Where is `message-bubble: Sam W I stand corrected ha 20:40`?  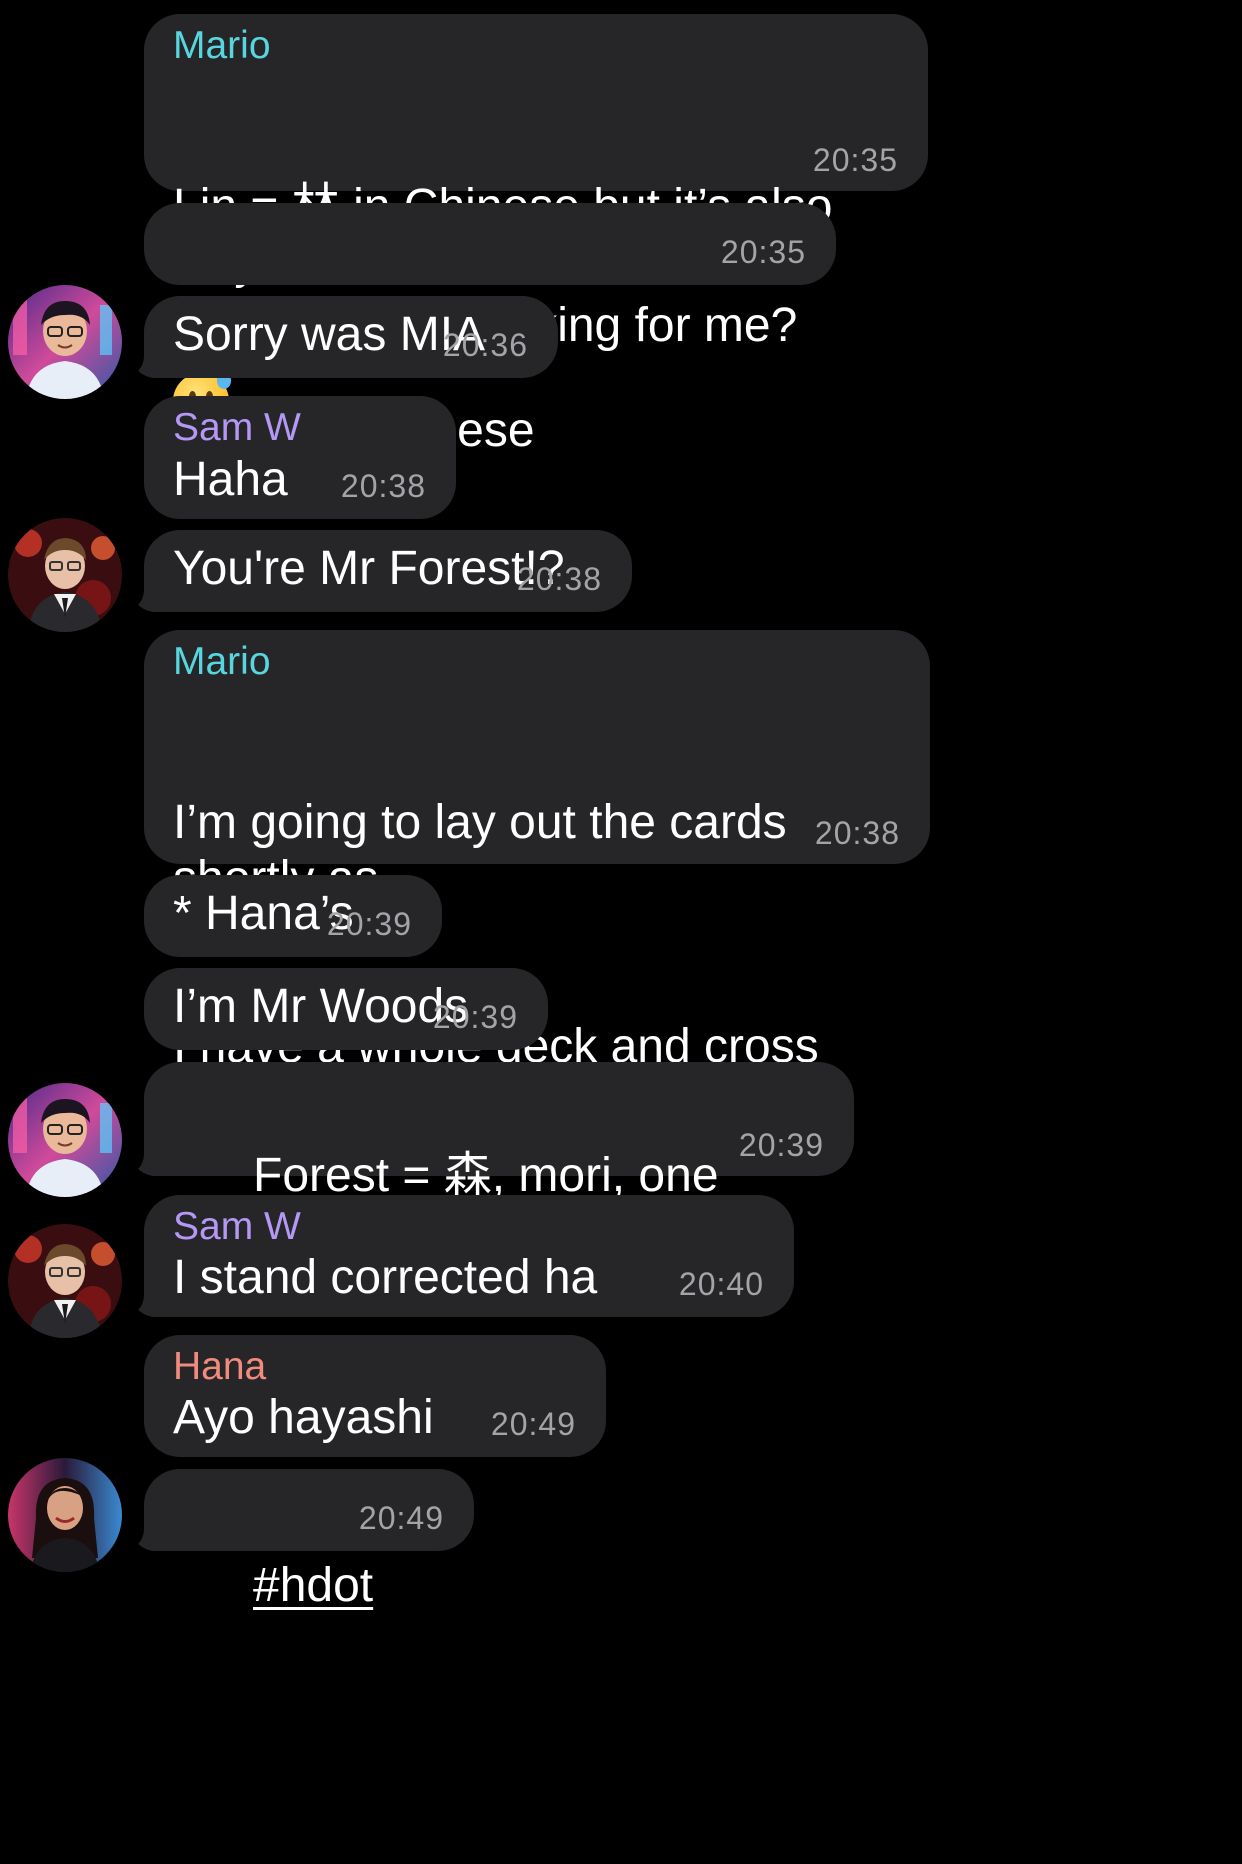
message-bubble: Sam W I stand corrected ha 20:40 is located at coordinates (462, 1256).